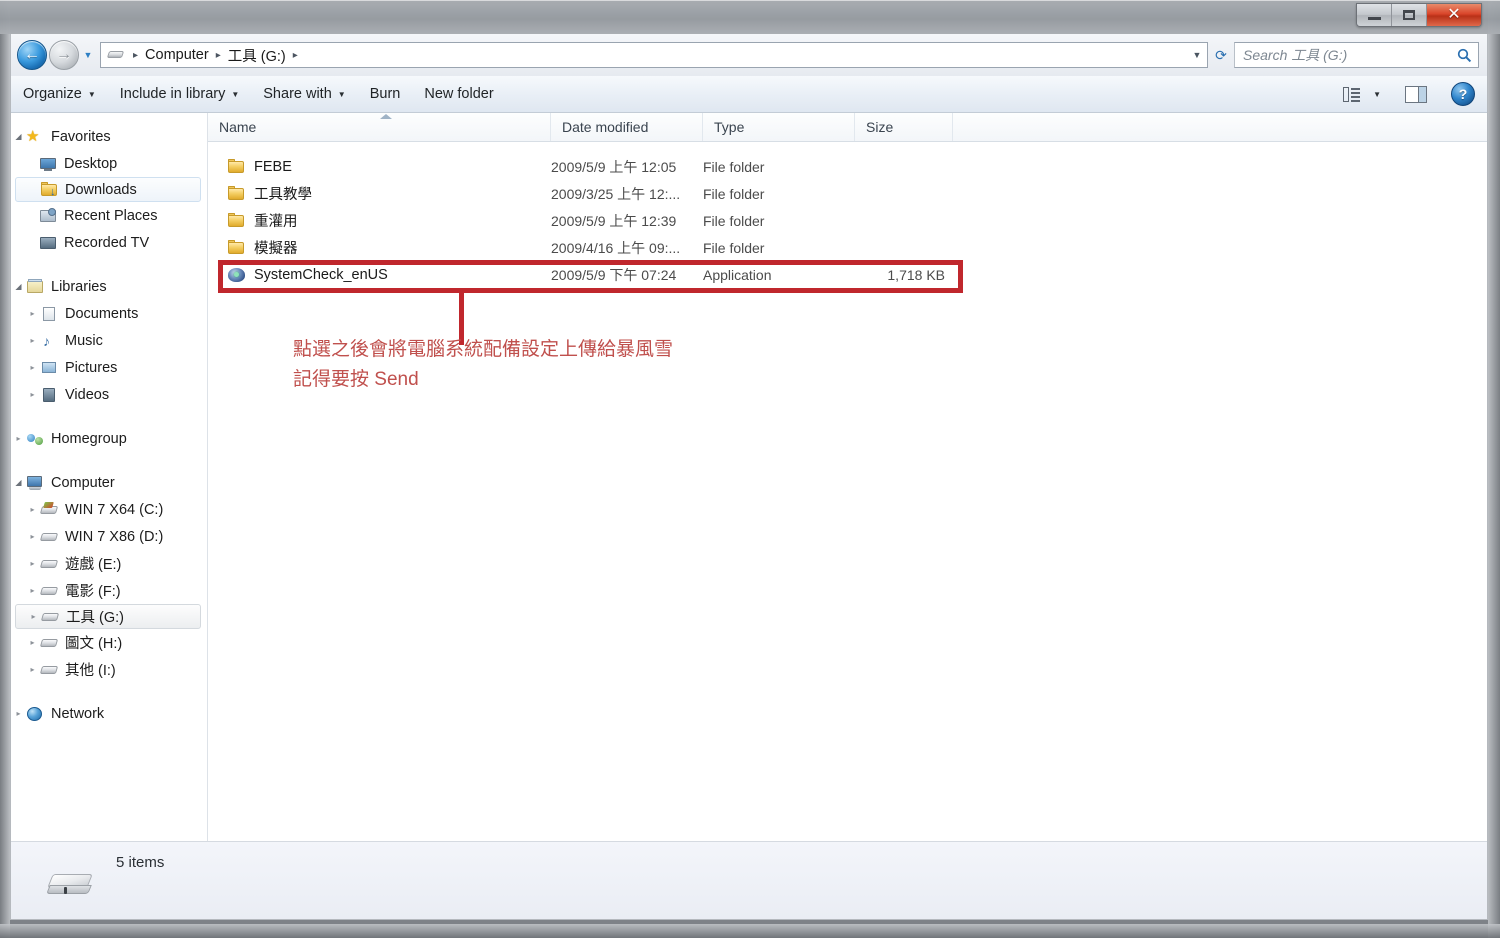  What do you see at coordinates (64, 55) in the screenshot?
I see `forward-button: →` at bounding box center [64, 55].